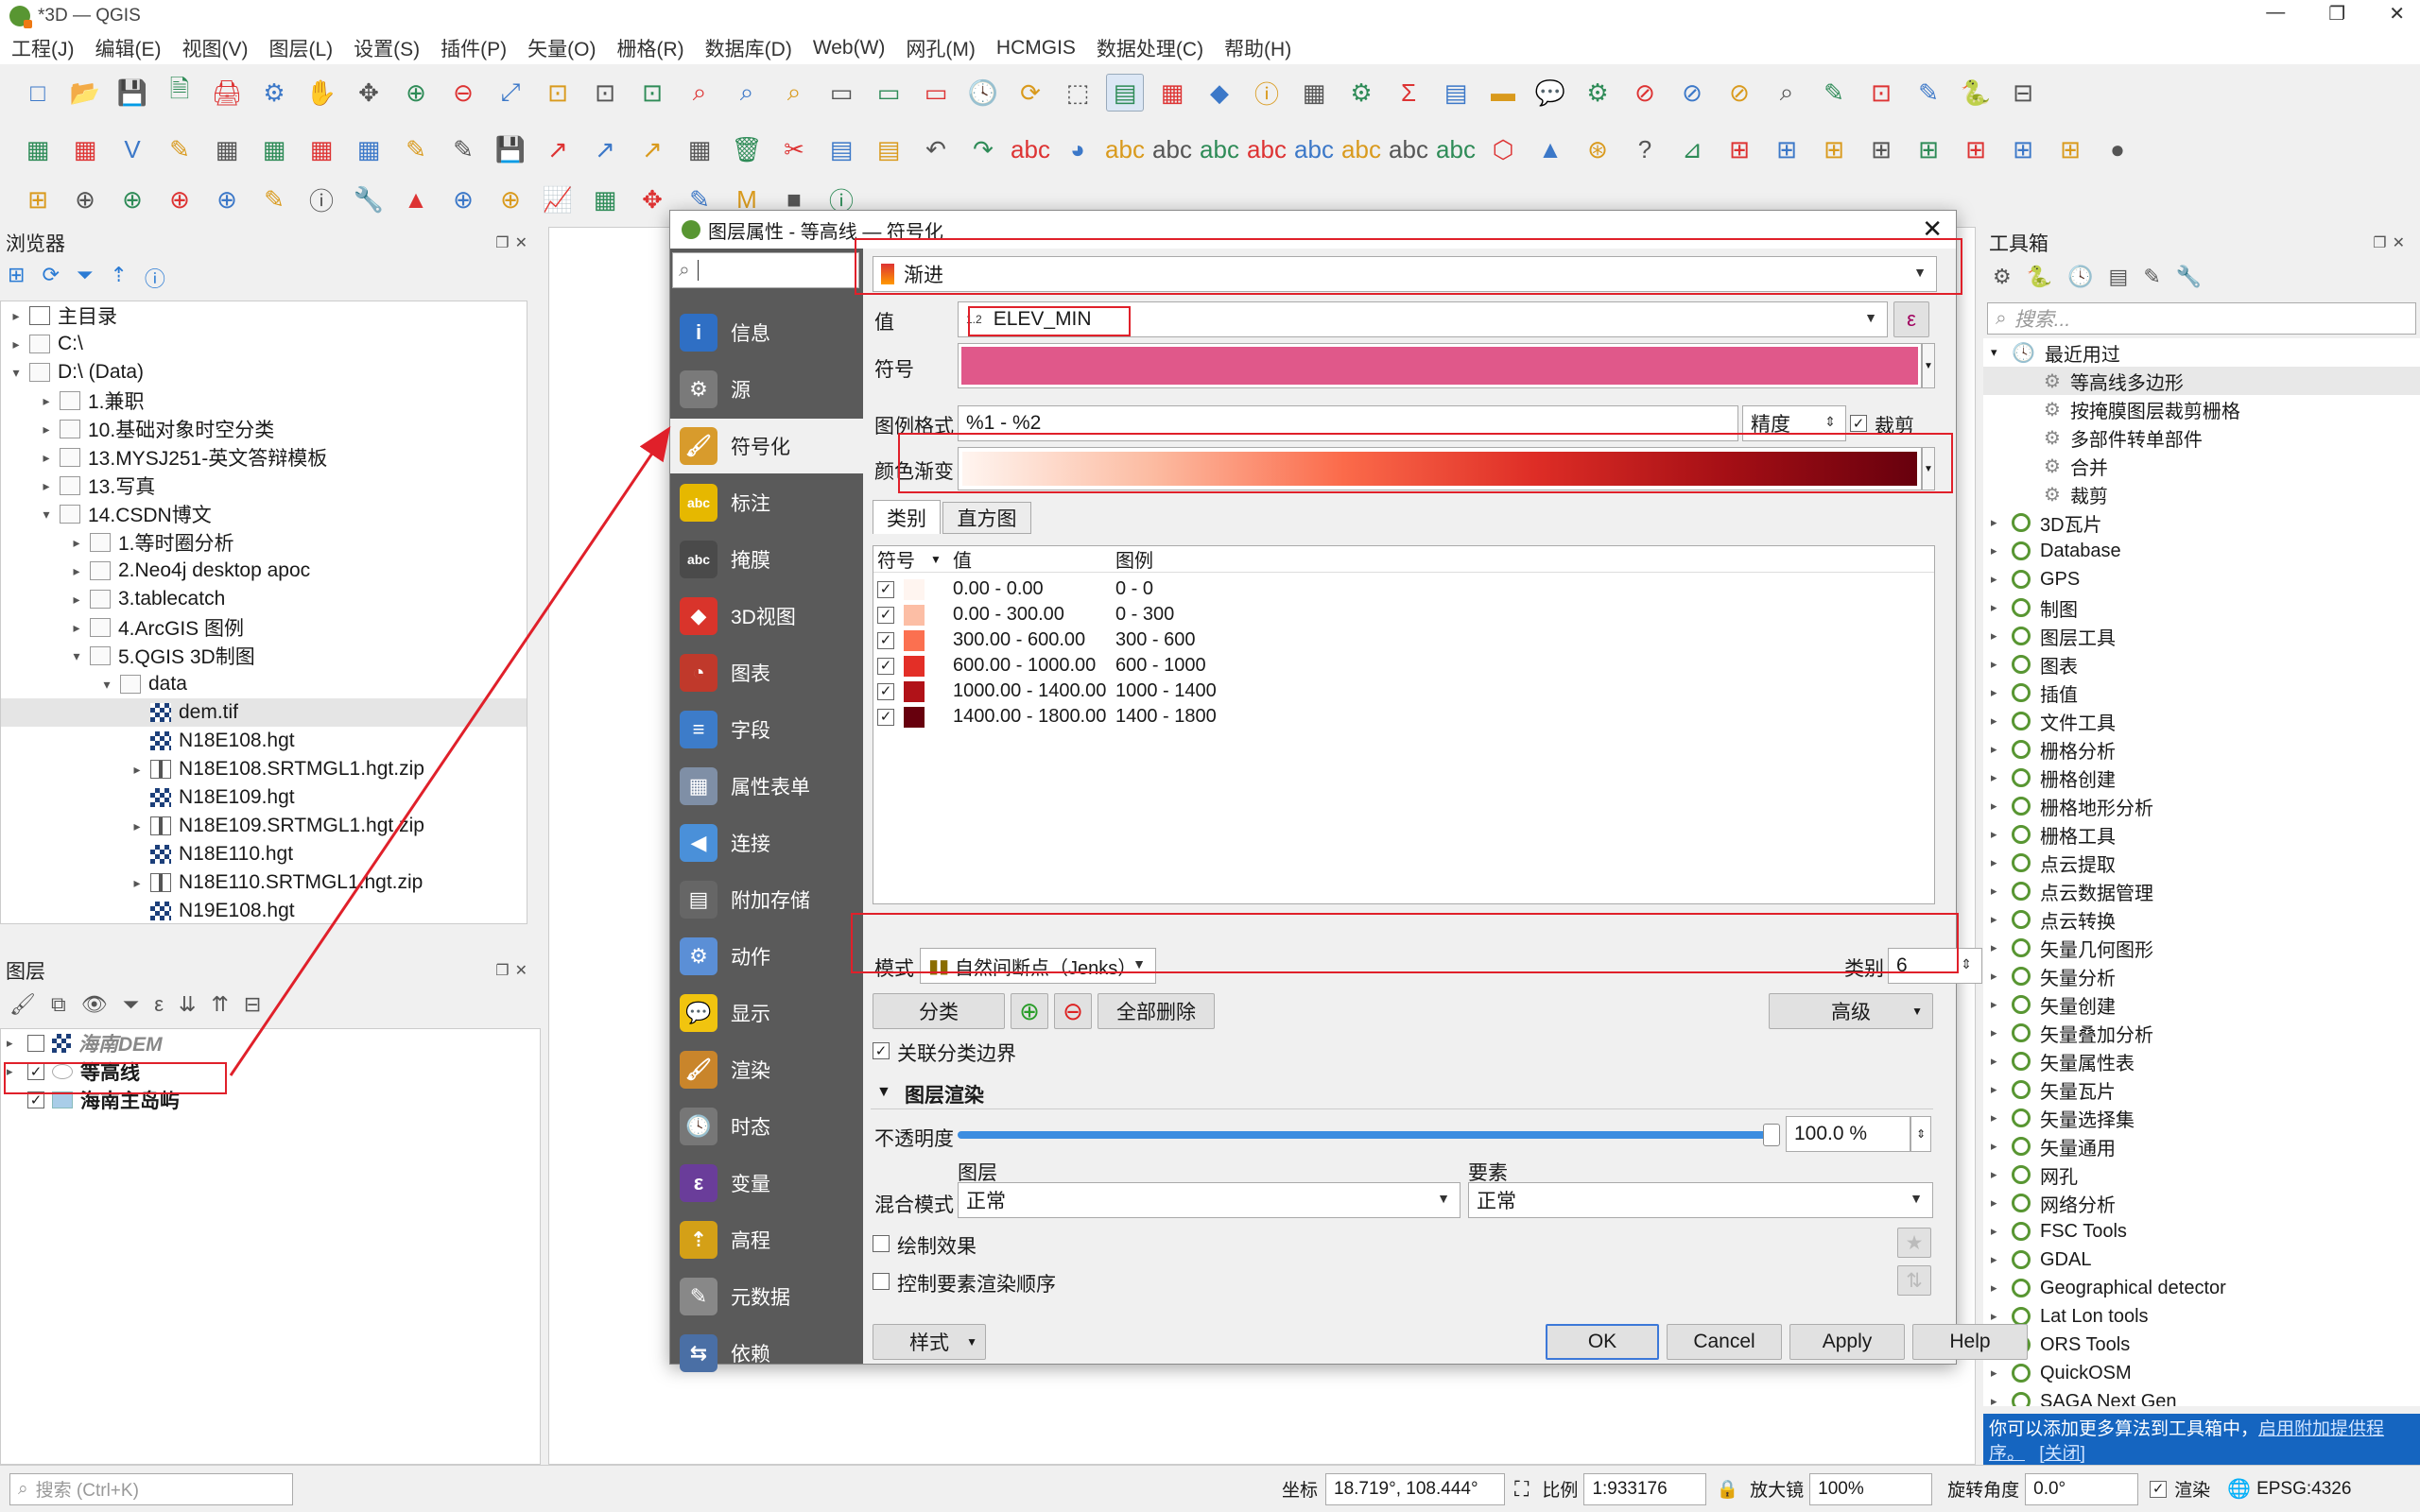  I want to click on draw-effects-checkbox, so click(881, 1243).